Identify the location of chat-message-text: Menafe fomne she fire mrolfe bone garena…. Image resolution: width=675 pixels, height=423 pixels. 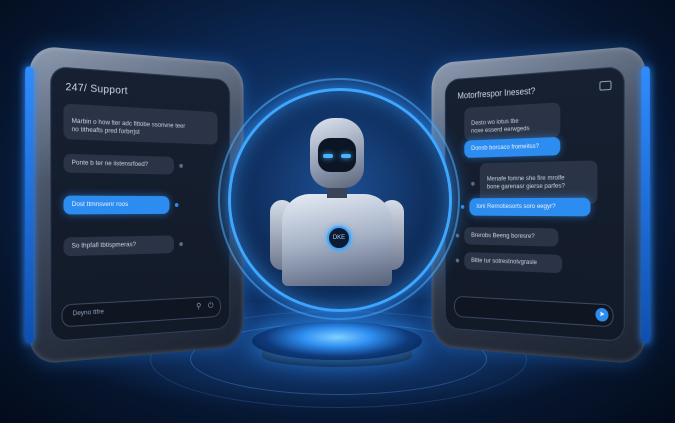
(525, 182).